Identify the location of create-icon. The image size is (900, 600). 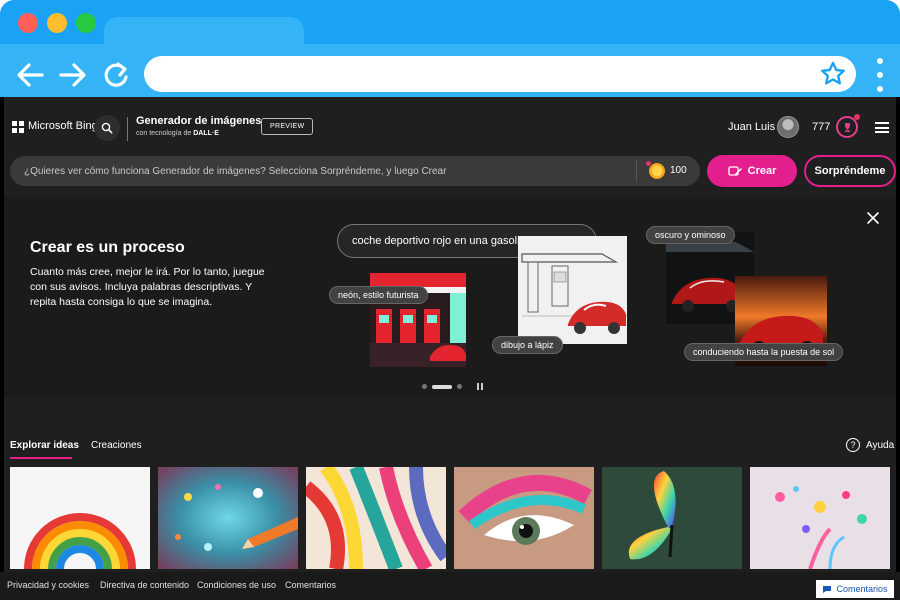
(734, 171).